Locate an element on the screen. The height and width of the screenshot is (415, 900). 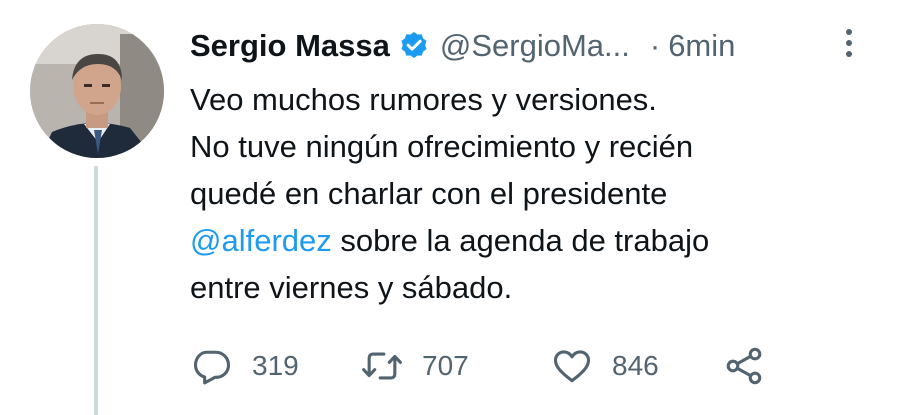
avatar-image is located at coordinates (97, 91).